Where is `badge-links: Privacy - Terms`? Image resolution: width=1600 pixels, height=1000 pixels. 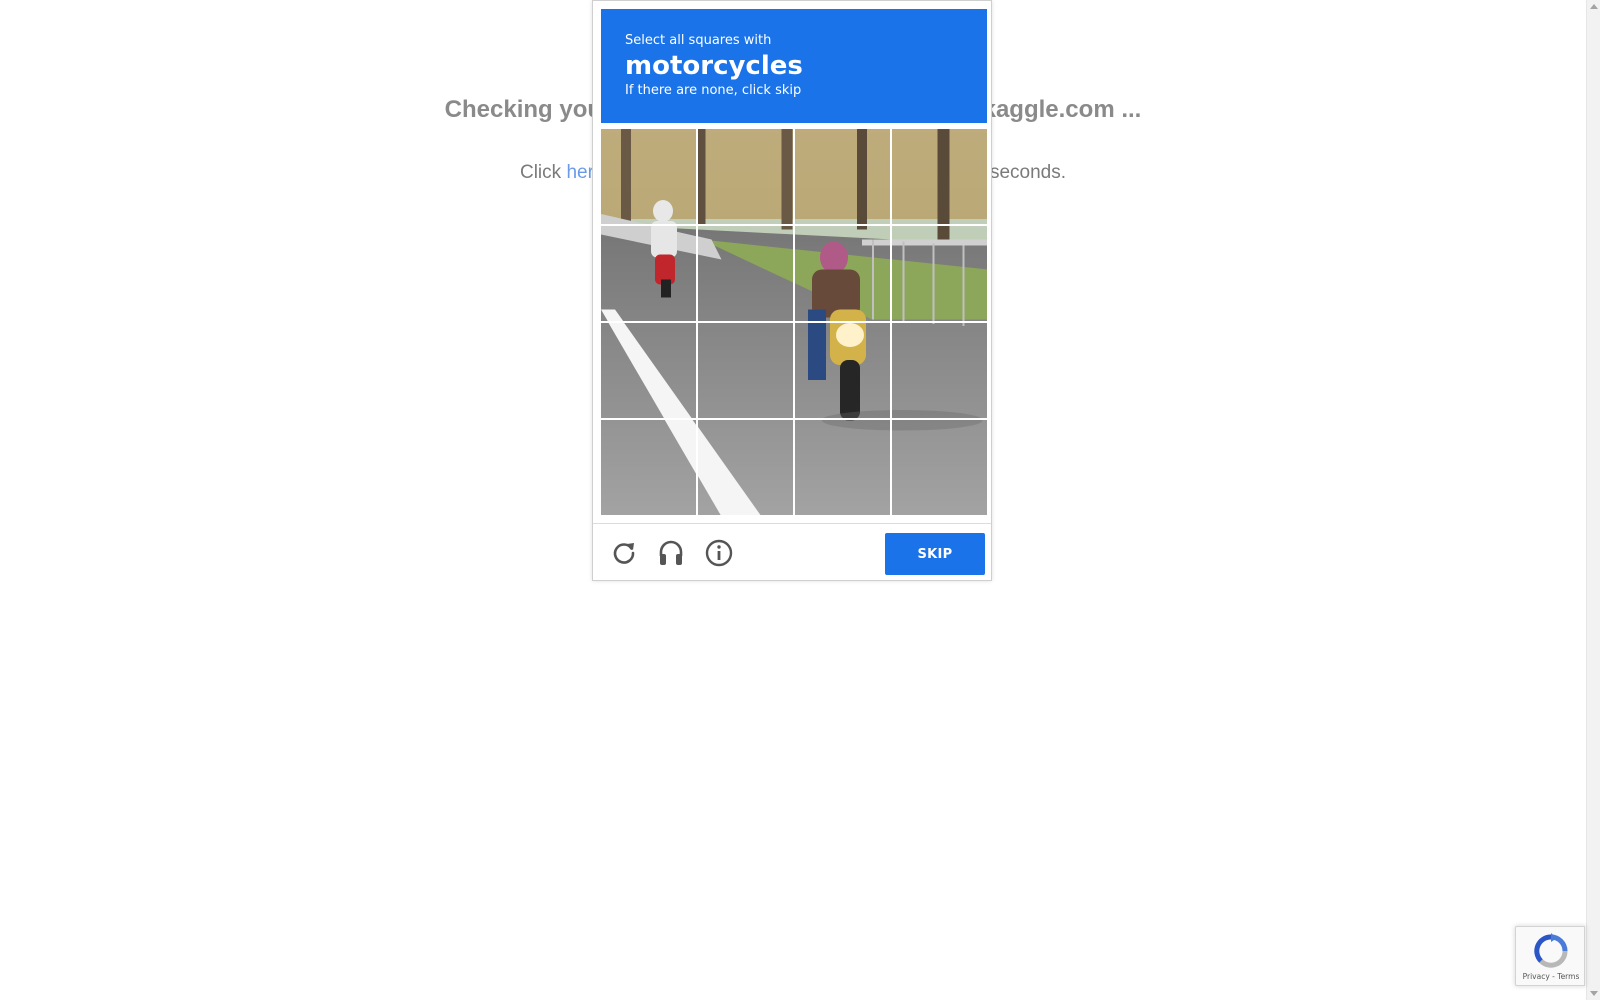
badge-links: Privacy - Terms is located at coordinates (1551, 976).